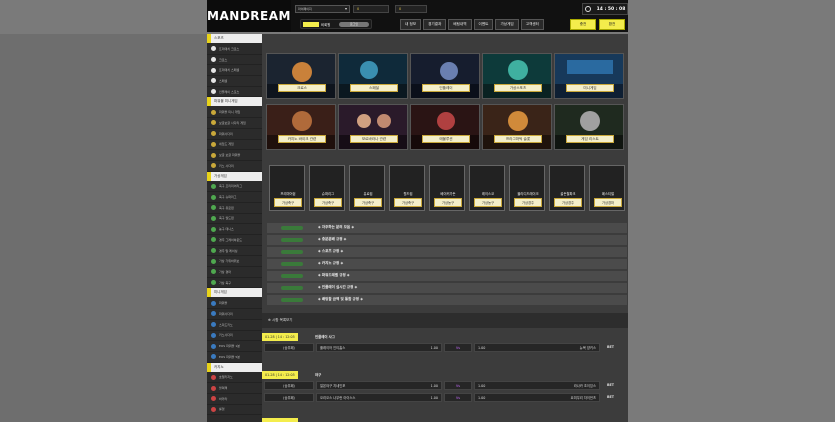 Image resolution: width=835 pixels, height=422 pixels. I want to click on menu-item: 가상게임, so click(507, 24).